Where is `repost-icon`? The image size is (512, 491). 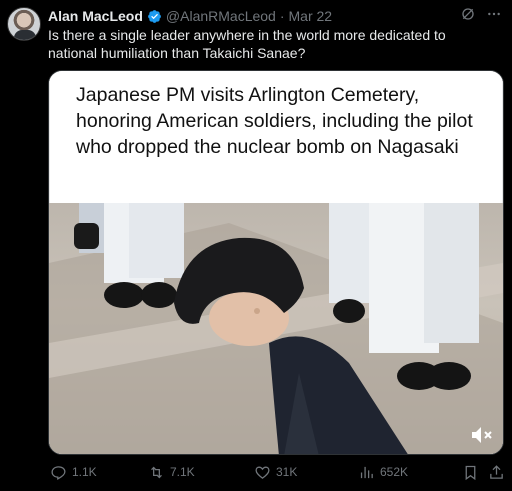 repost-icon is located at coordinates (156, 472).